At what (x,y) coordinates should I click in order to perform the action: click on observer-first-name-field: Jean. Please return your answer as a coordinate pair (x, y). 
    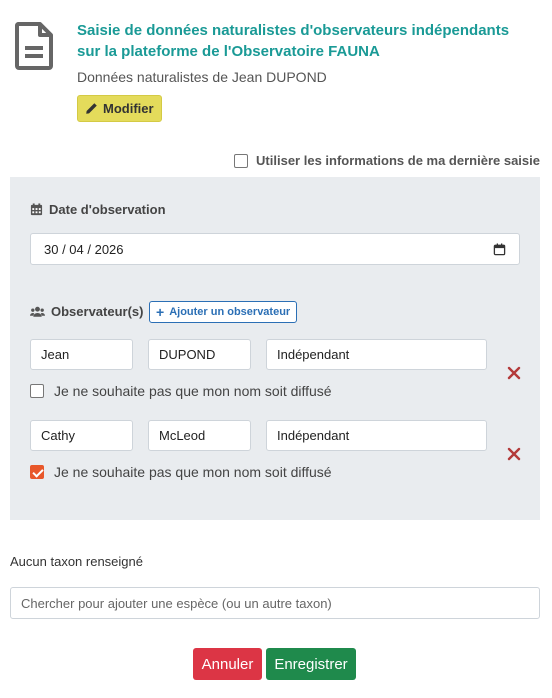
    Looking at the image, I should click on (81, 354).